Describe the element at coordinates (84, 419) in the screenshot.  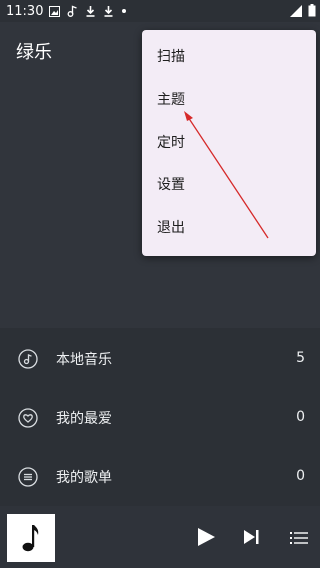
I see `list-item-label: 我的最爱` at that location.